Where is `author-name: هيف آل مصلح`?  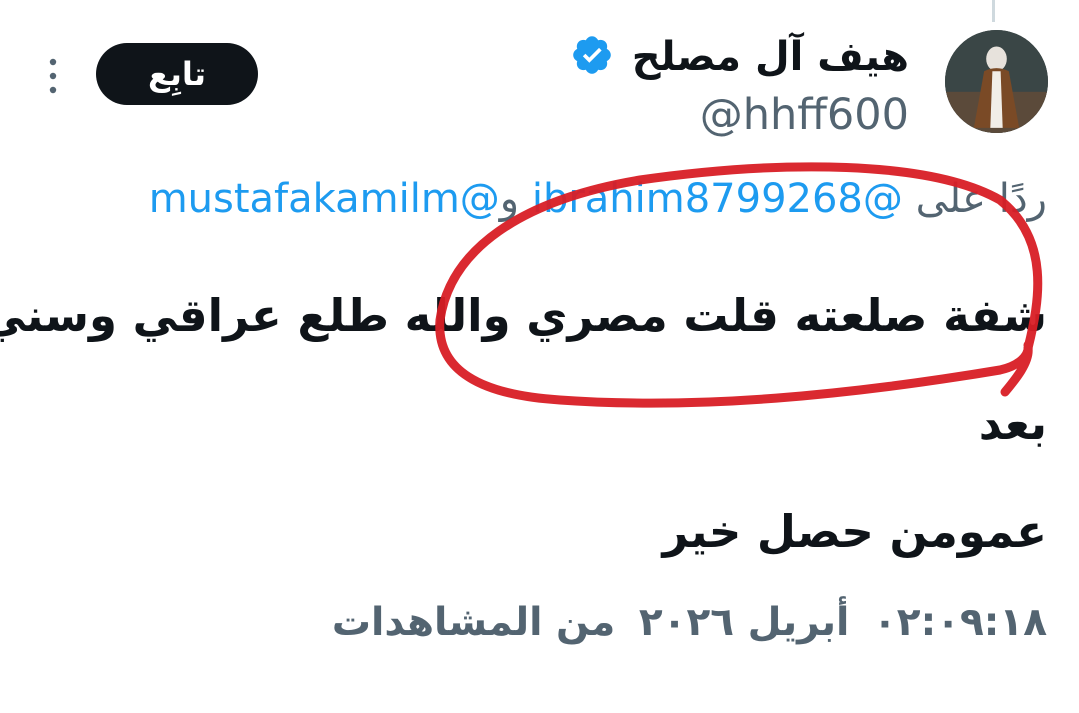 author-name: هيف آل مصلح is located at coordinates (770, 57).